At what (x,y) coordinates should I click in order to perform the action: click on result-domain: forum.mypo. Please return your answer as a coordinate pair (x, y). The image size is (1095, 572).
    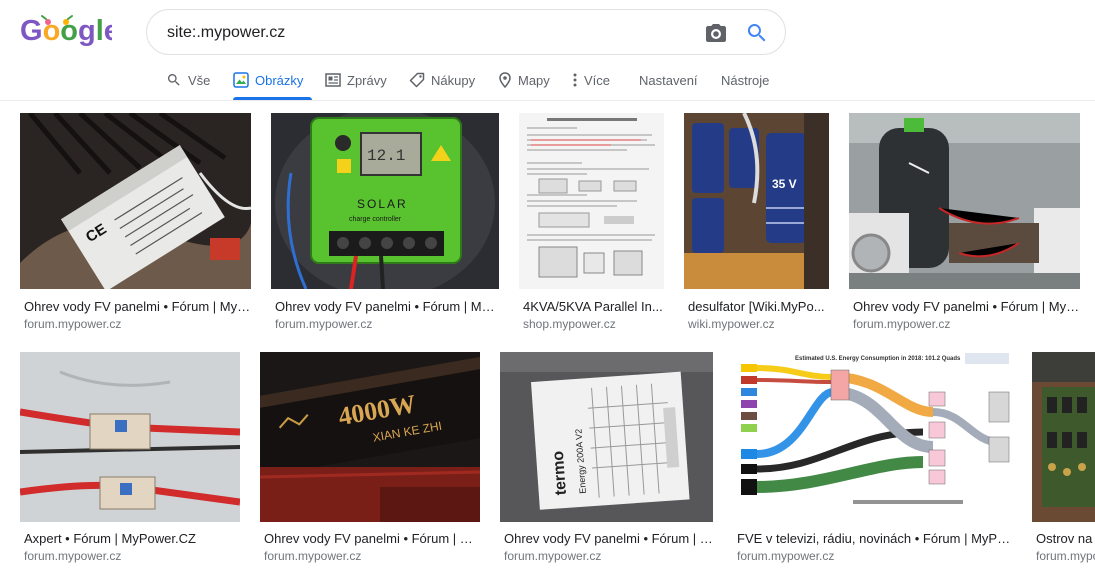
    Looking at the image, I should click on (1065, 556).